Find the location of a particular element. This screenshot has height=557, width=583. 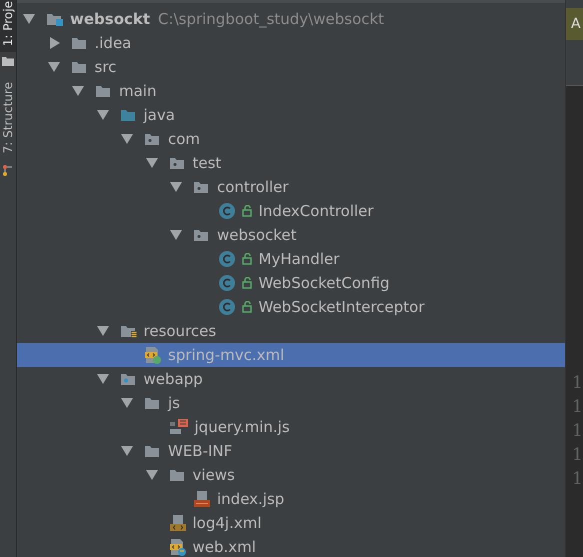

tree-row: views is located at coordinates (291, 475).